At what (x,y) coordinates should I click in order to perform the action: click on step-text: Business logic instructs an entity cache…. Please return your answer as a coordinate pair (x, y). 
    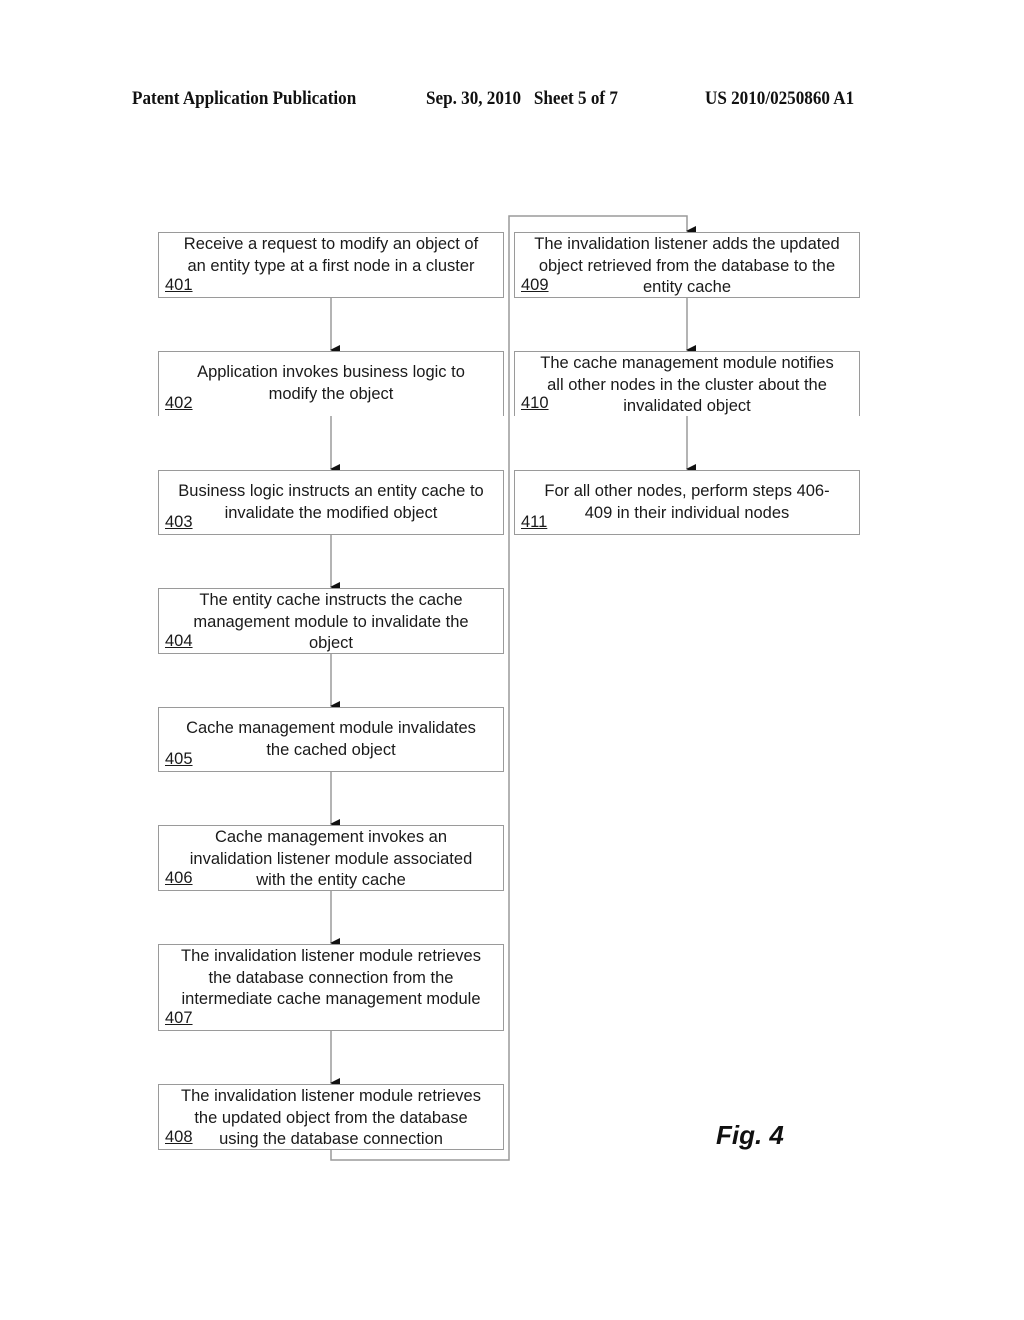
    Looking at the image, I should click on (331, 502).